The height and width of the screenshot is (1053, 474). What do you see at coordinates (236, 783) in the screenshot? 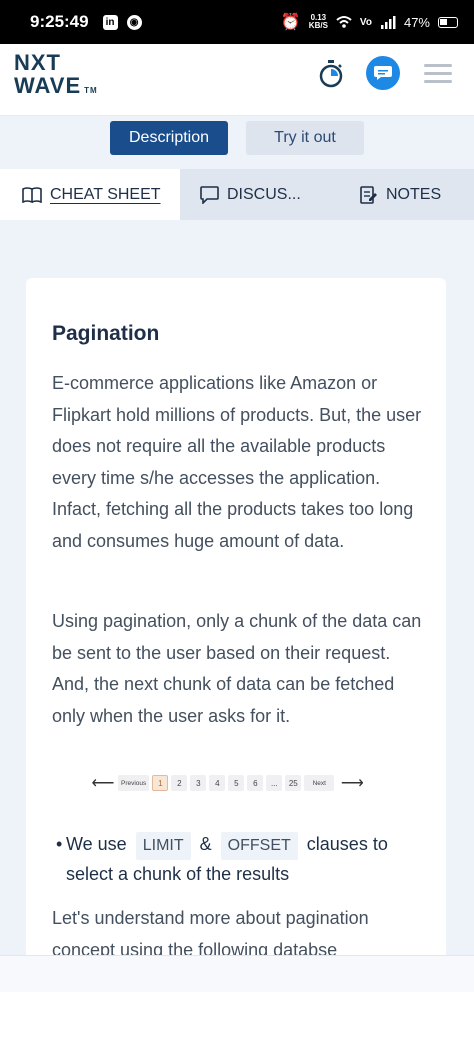
I see `pager-page: 5` at bounding box center [236, 783].